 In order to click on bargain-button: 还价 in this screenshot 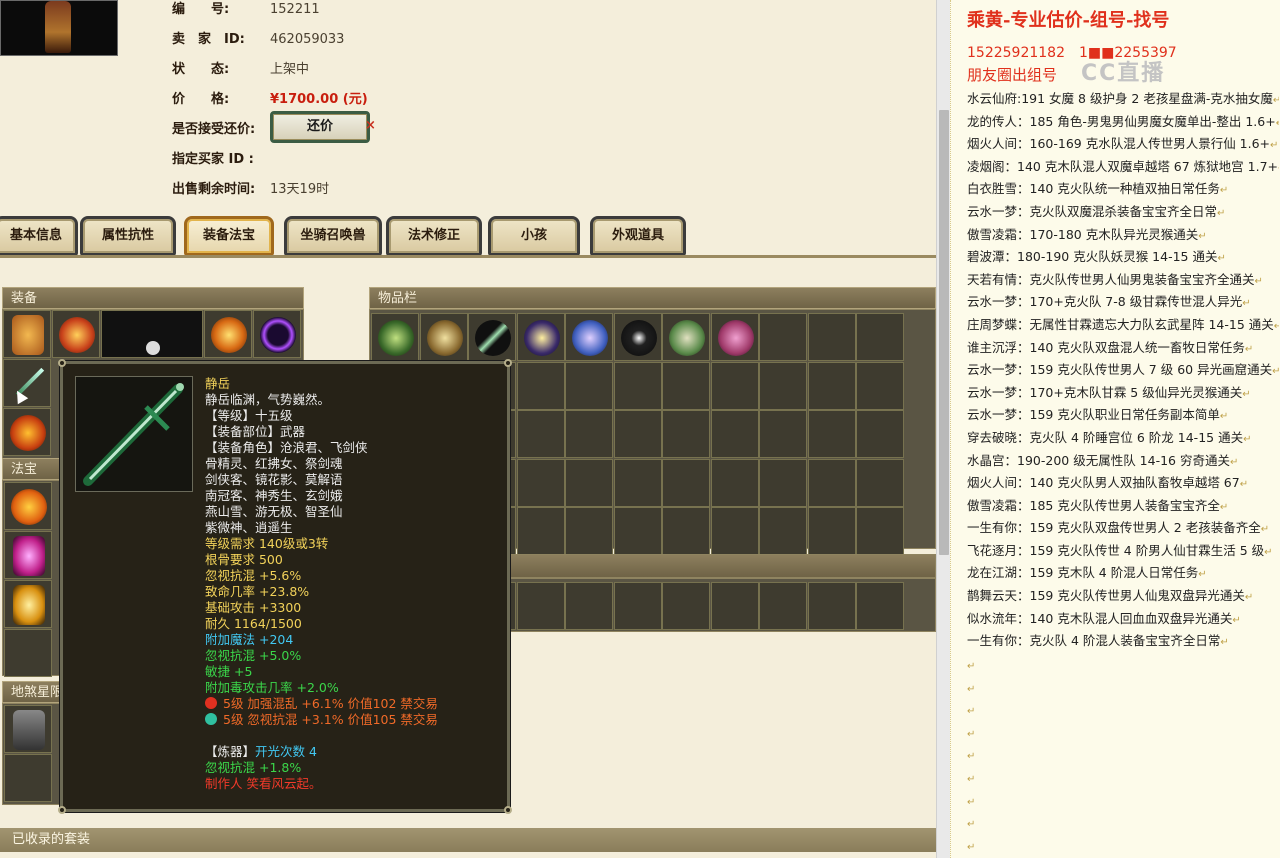, I will do `click(320, 127)`.